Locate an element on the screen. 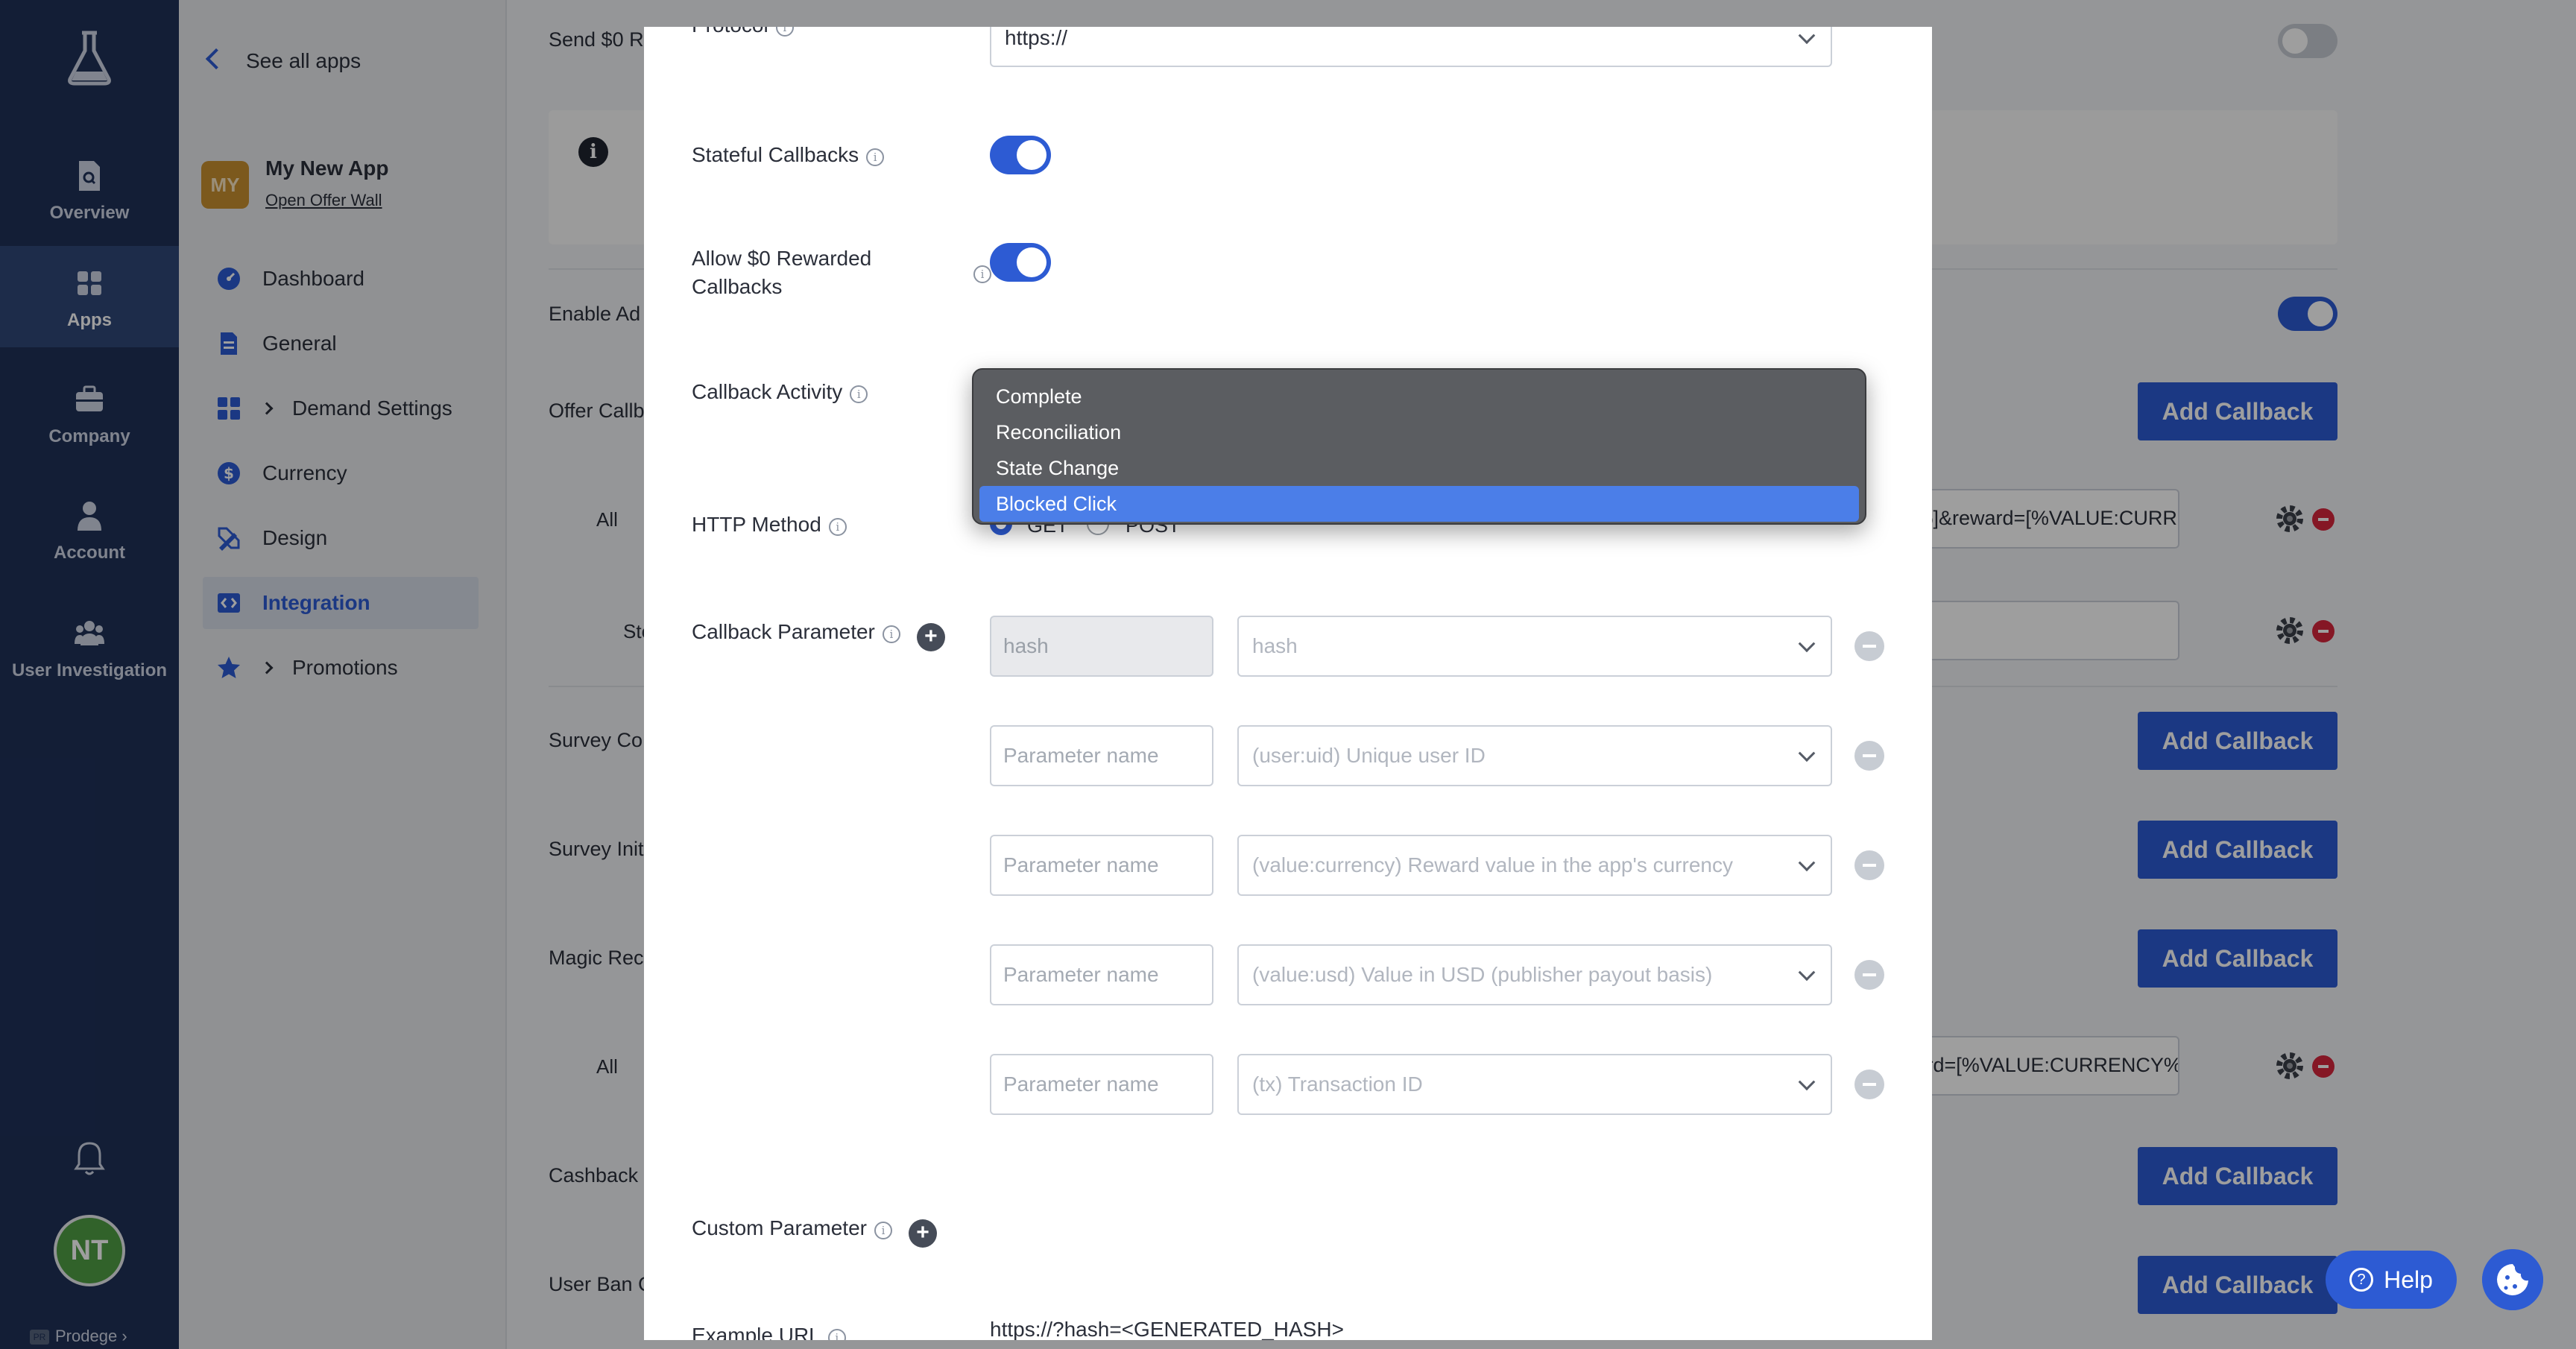 This screenshot has height=1349, width=2576. callback-activity-label: Callback Activity i is located at coordinates (780, 392).